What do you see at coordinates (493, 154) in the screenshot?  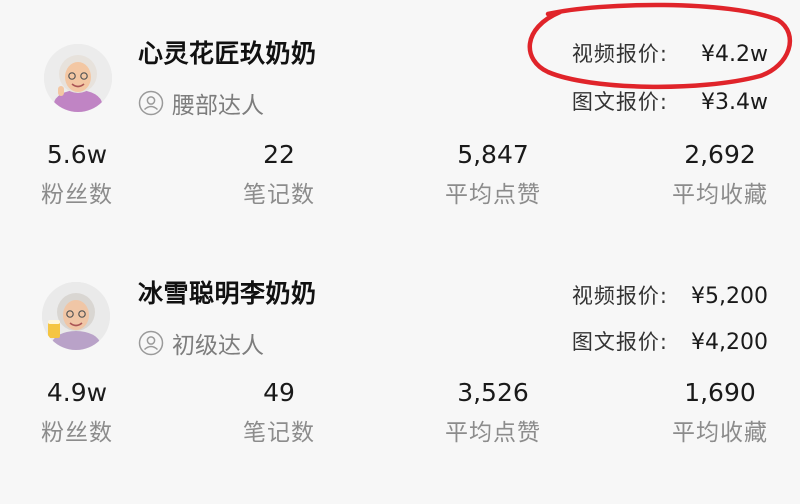 I see `stat-value: 5,847` at bounding box center [493, 154].